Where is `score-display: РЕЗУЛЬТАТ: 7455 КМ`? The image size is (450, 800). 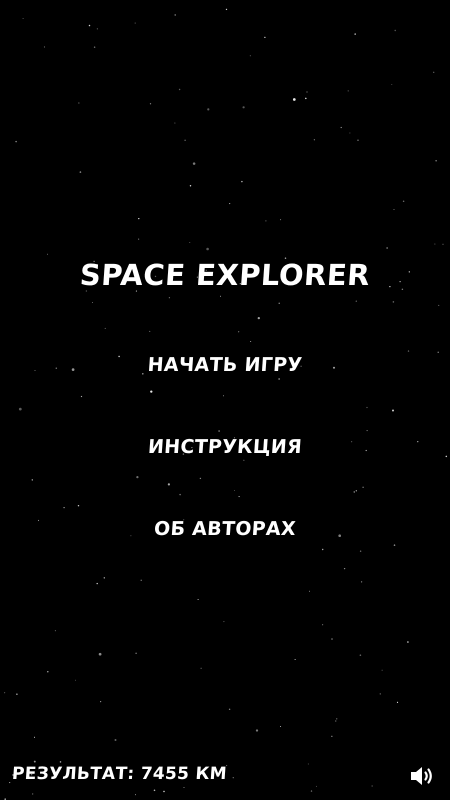
score-display: РЕЗУЛЬТАТ: 7455 КМ is located at coordinates (119, 774).